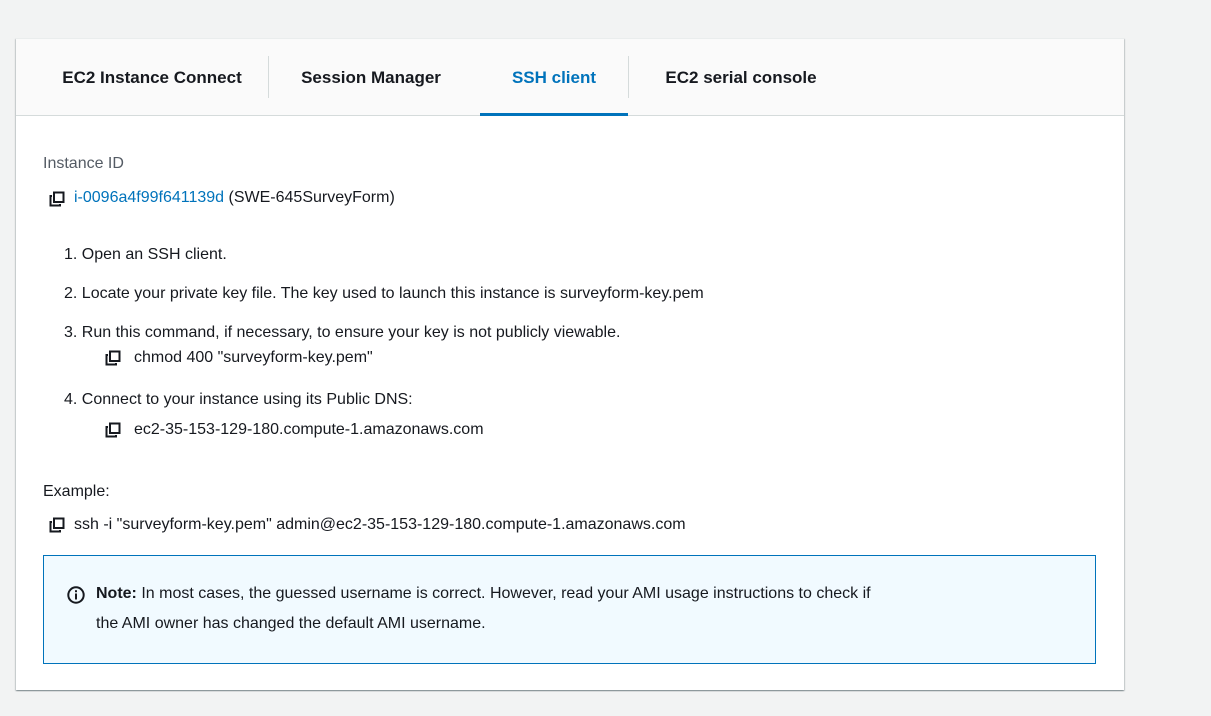 This screenshot has width=1211, height=716. What do you see at coordinates (554, 114) in the screenshot?
I see `active-tab-indicator` at bounding box center [554, 114].